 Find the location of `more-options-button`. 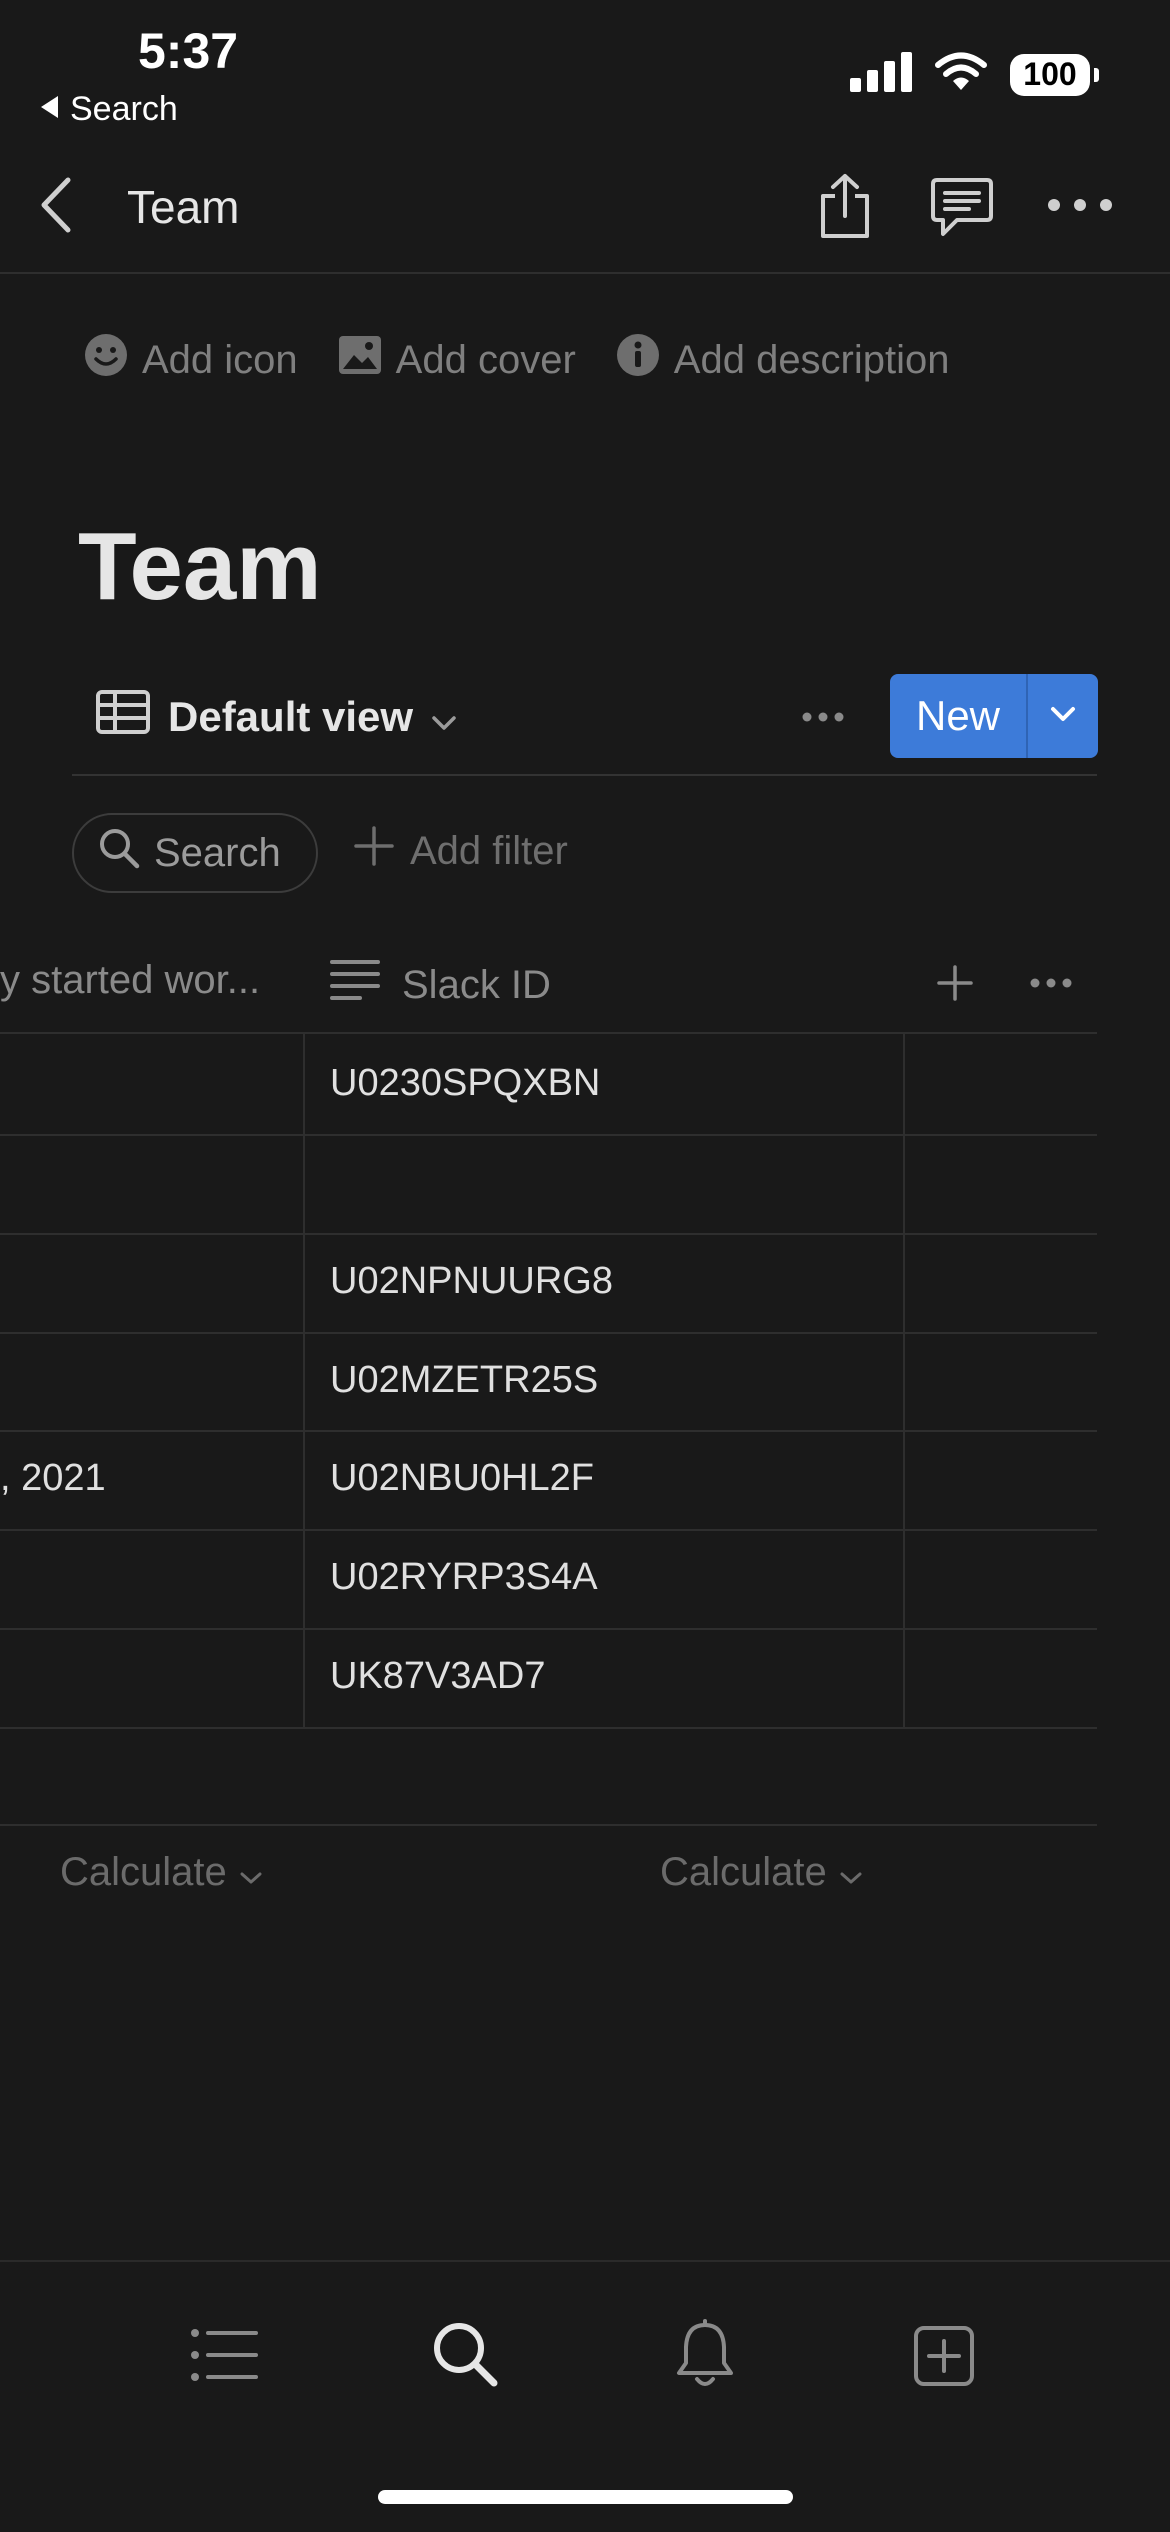

more-options-button is located at coordinates (1080, 207).